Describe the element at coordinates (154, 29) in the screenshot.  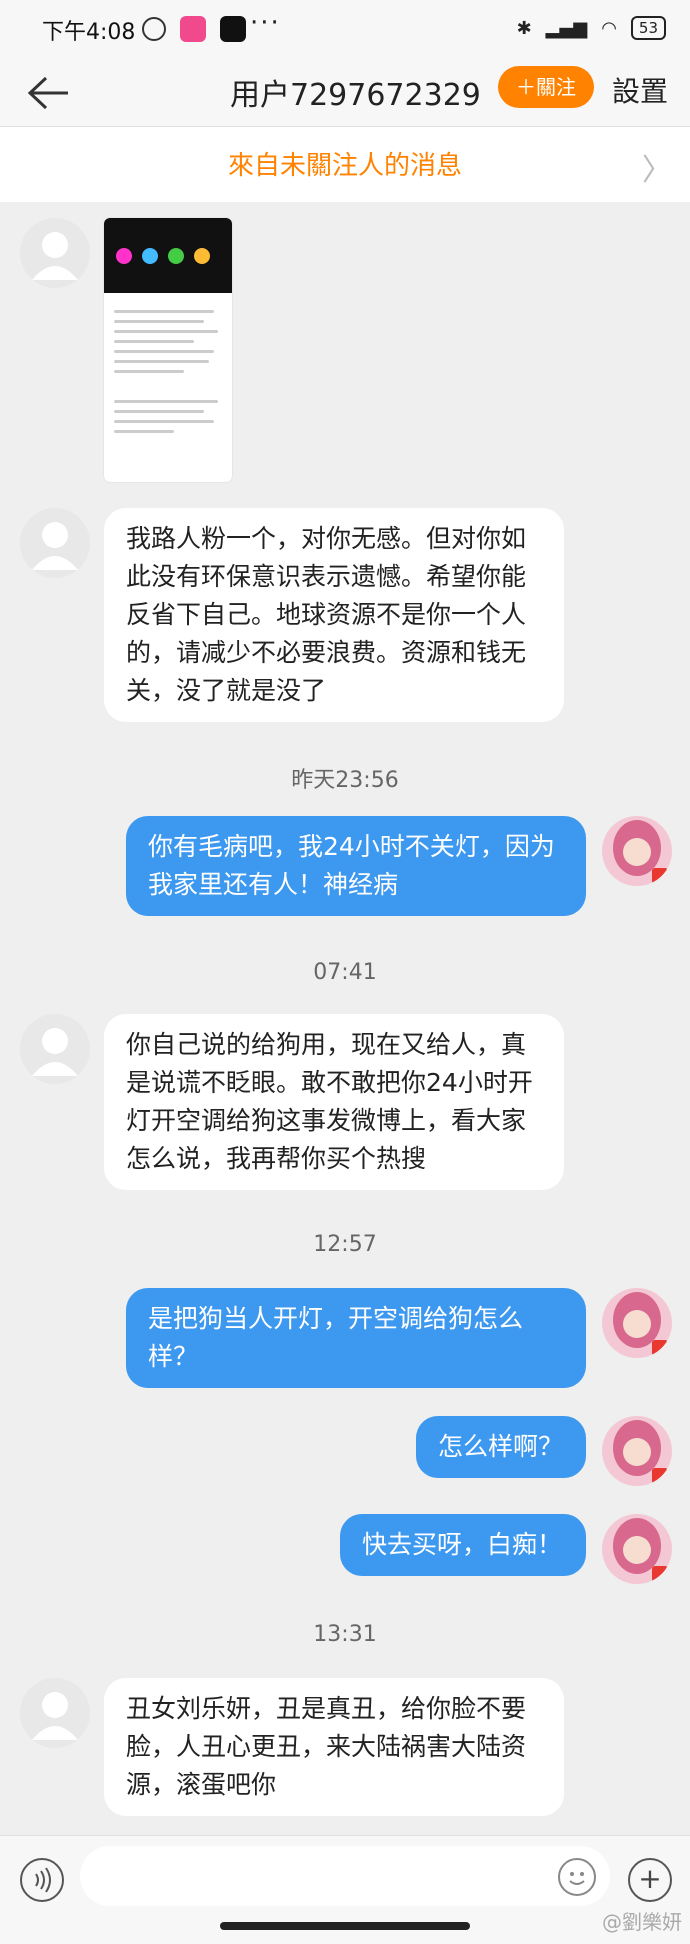
I see `alarm-icon` at that location.